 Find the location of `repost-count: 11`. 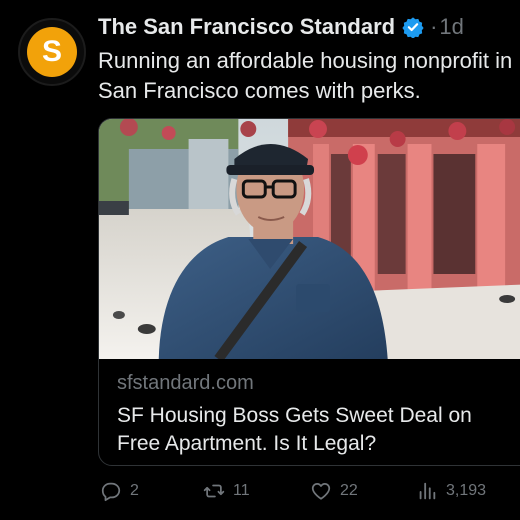

repost-count: 11 is located at coordinates (241, 490).